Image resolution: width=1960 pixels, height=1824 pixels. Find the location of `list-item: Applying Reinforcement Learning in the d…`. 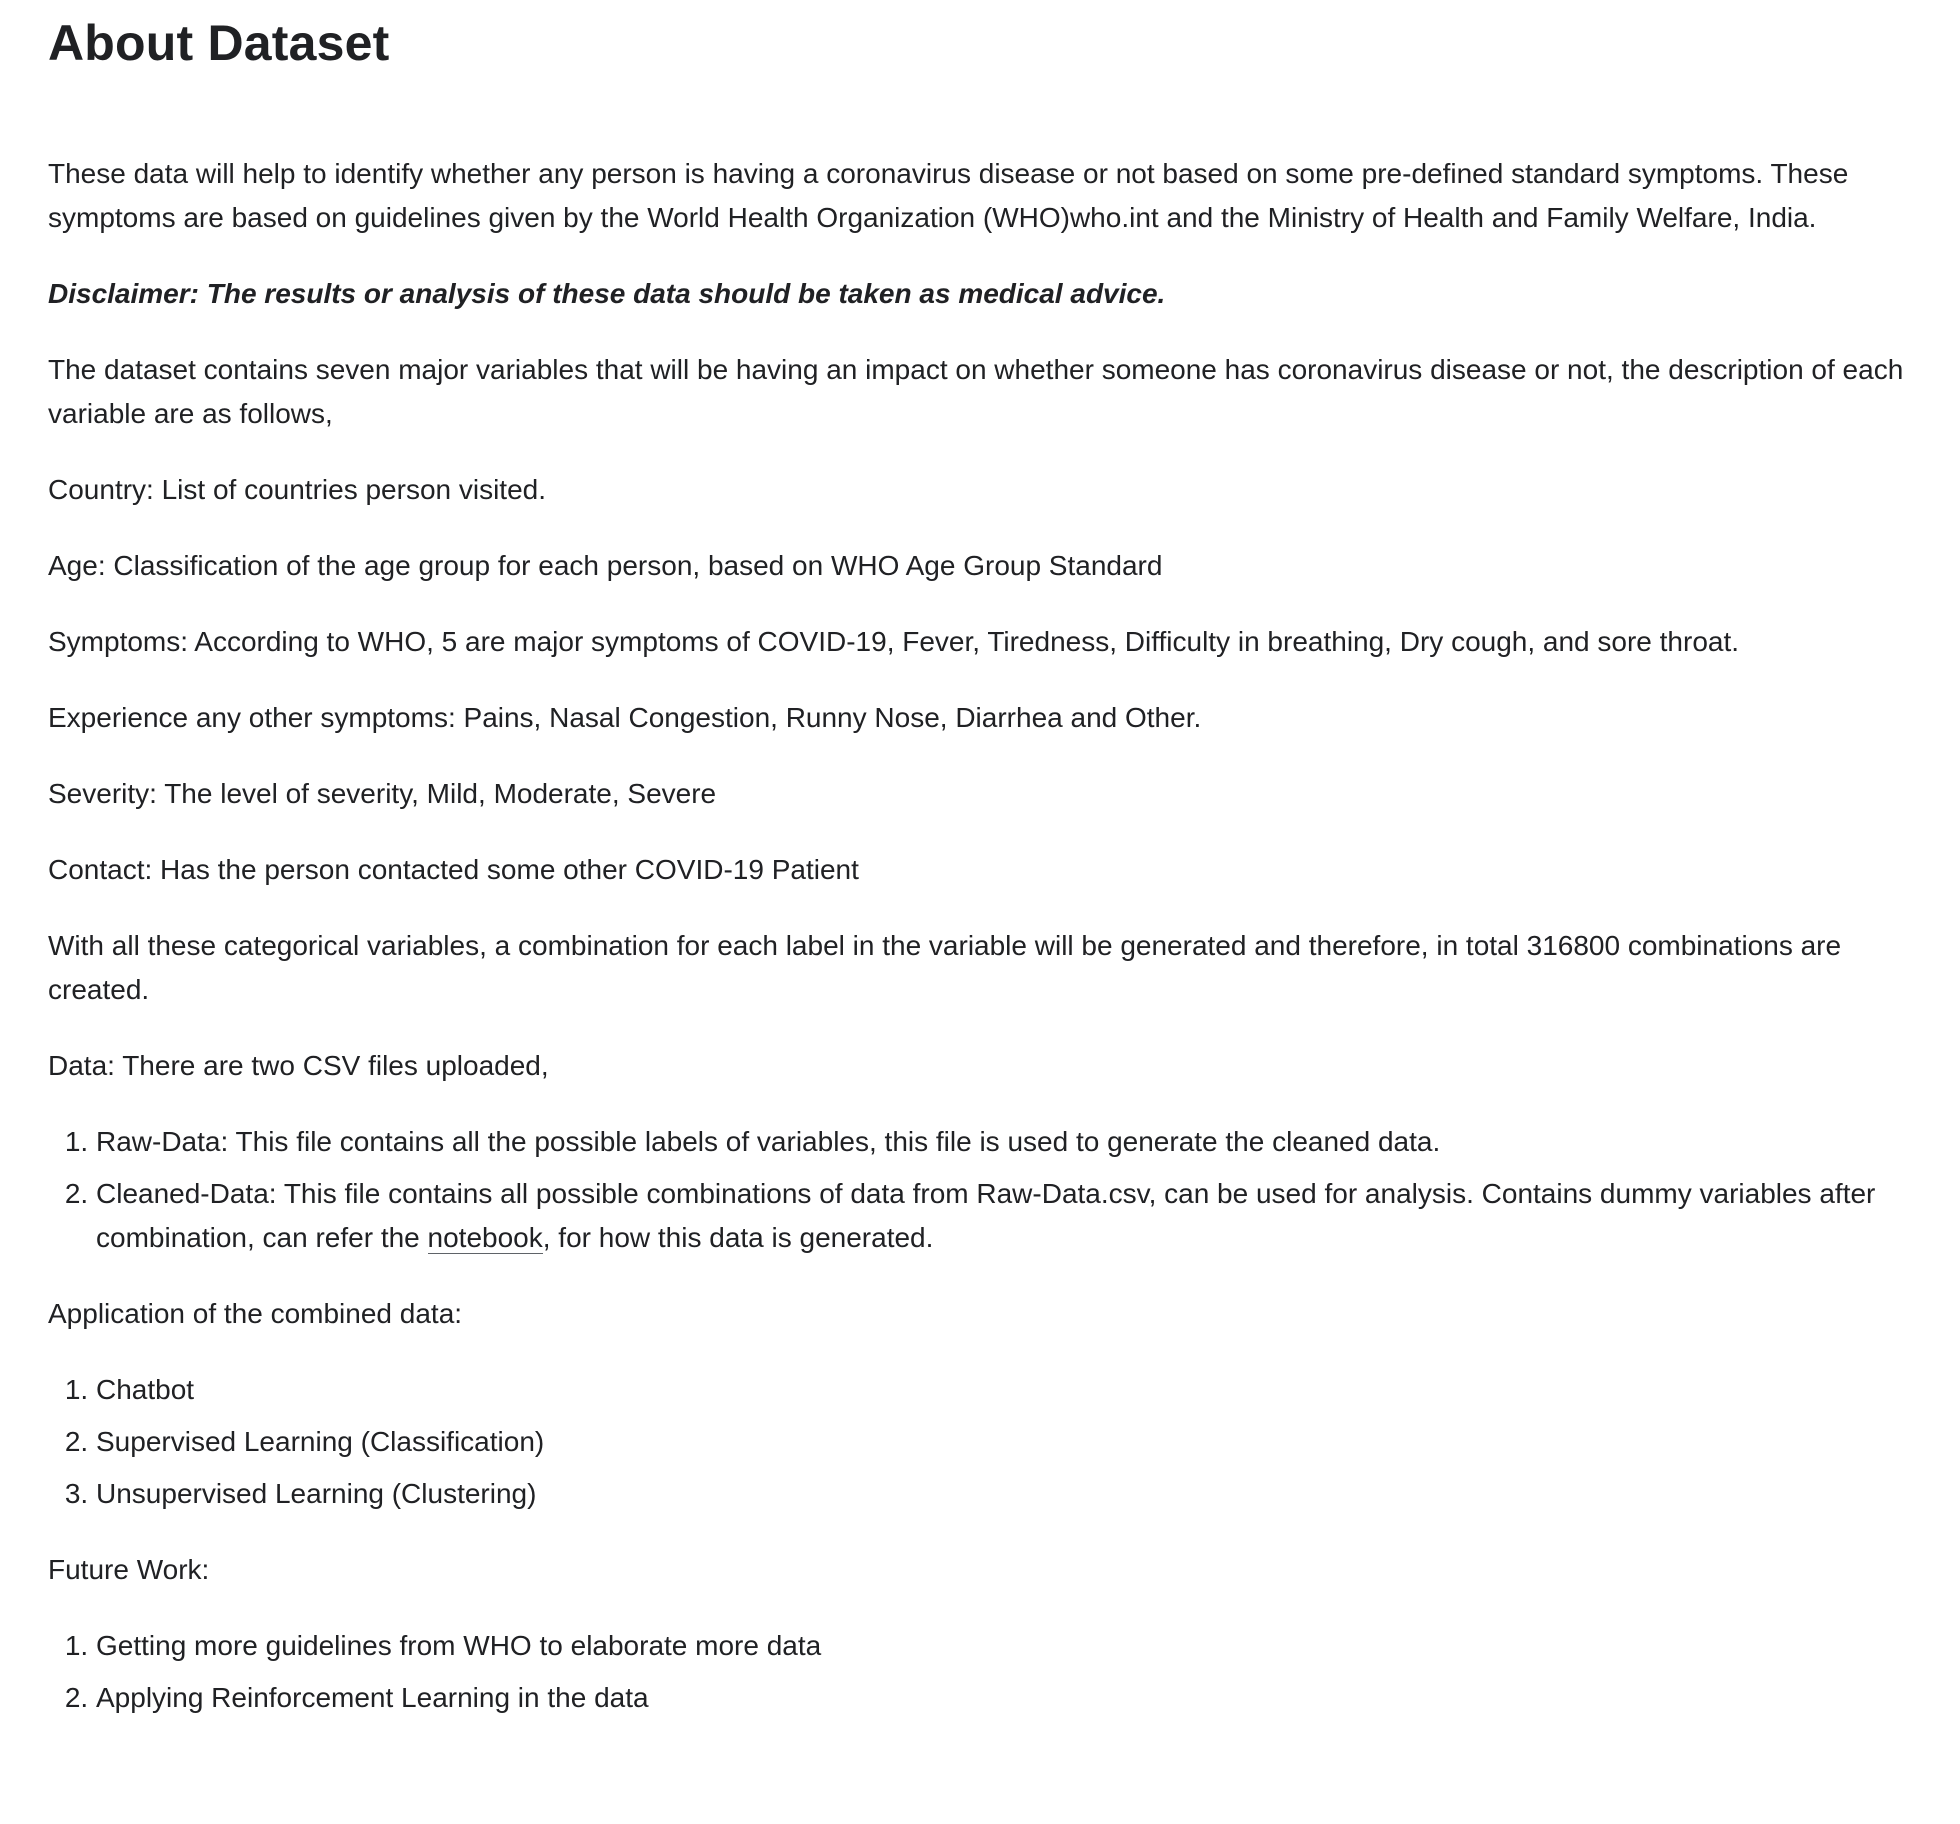

list-item: Applying Reinforcement Learning in the d… is located at coordinates (1017, 1698).